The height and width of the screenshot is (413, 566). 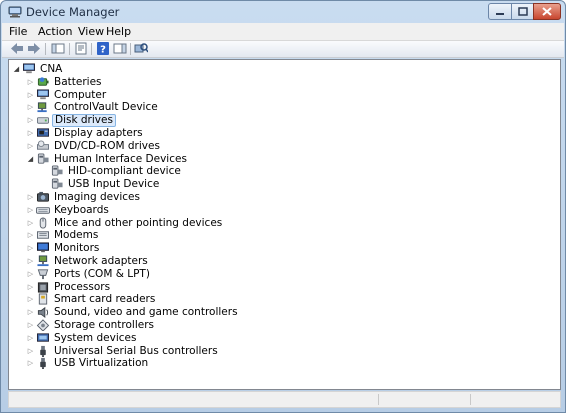 What do you see at coordinates (279, 210) in the screenshot?
I see `tree-node-keyboards: ▷ Keyboards` at bounding box center [279, 210].